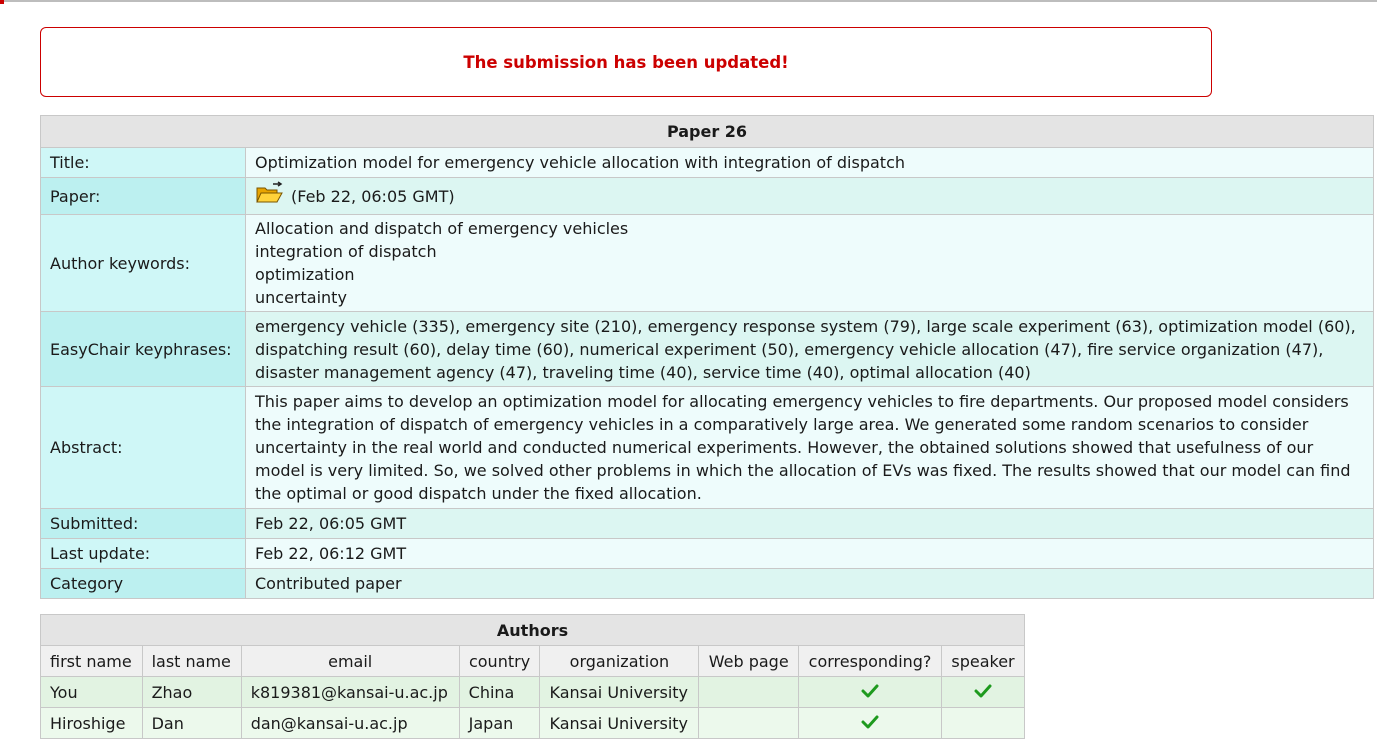  I want to click on author-first-name: Hiroshige, so click(91, 723).